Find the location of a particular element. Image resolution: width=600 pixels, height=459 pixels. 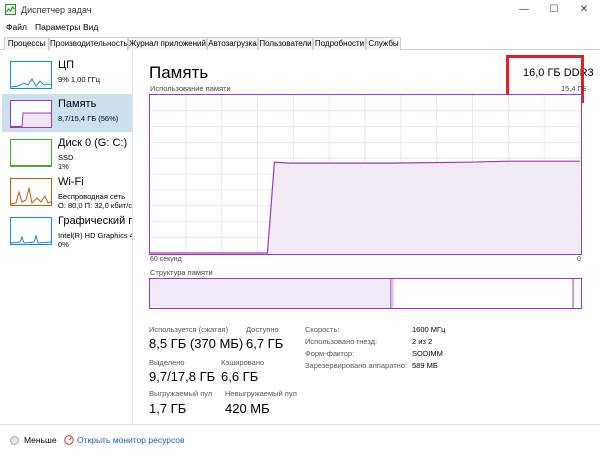

in-use-value: 8,5 ГБ (370 МБ) is located at coordinates (196, 343).